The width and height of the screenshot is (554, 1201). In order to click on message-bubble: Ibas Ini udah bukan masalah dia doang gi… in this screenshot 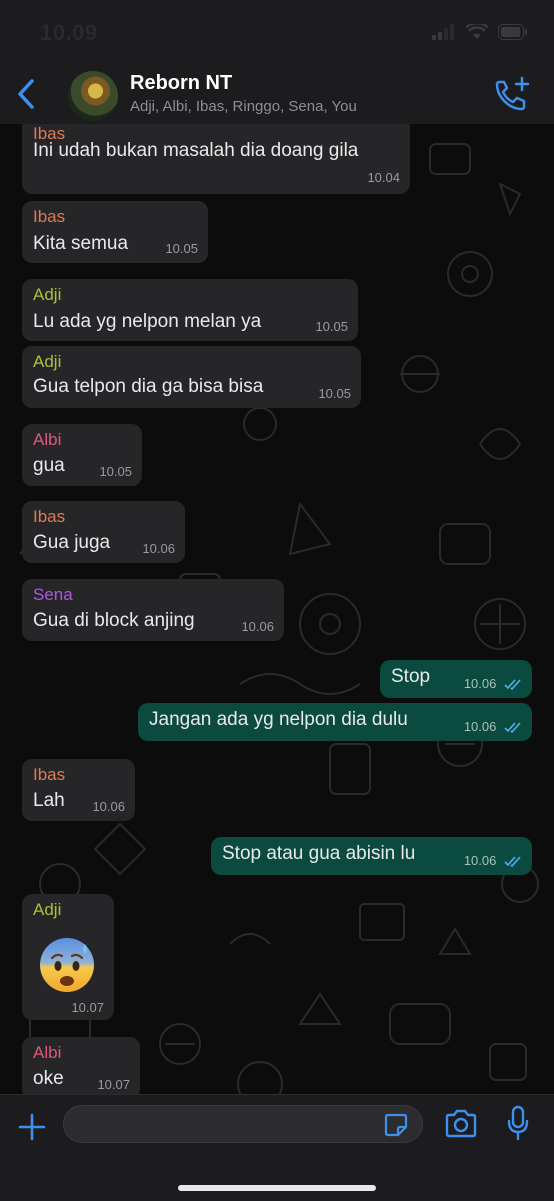, I will do `click(216, 159)`.